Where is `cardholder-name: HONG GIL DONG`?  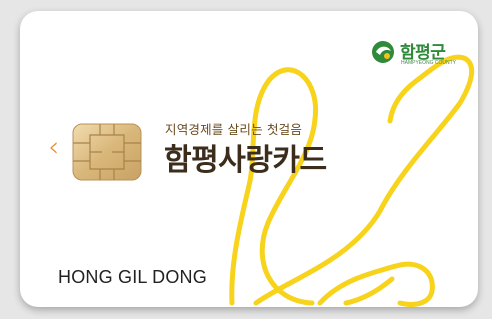 cardholder-name: HONG GIL DONG is located at coordinates (132, 277).